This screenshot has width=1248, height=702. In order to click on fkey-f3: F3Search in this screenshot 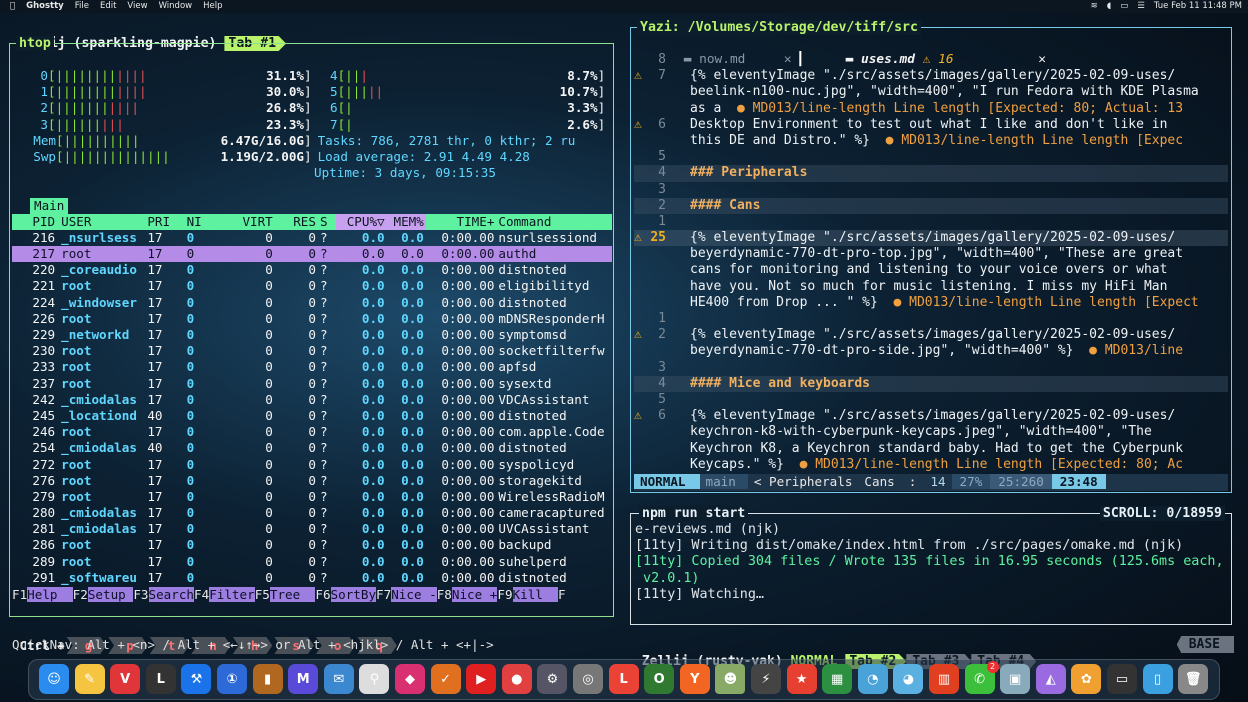, I will do `click(164, 595)`.